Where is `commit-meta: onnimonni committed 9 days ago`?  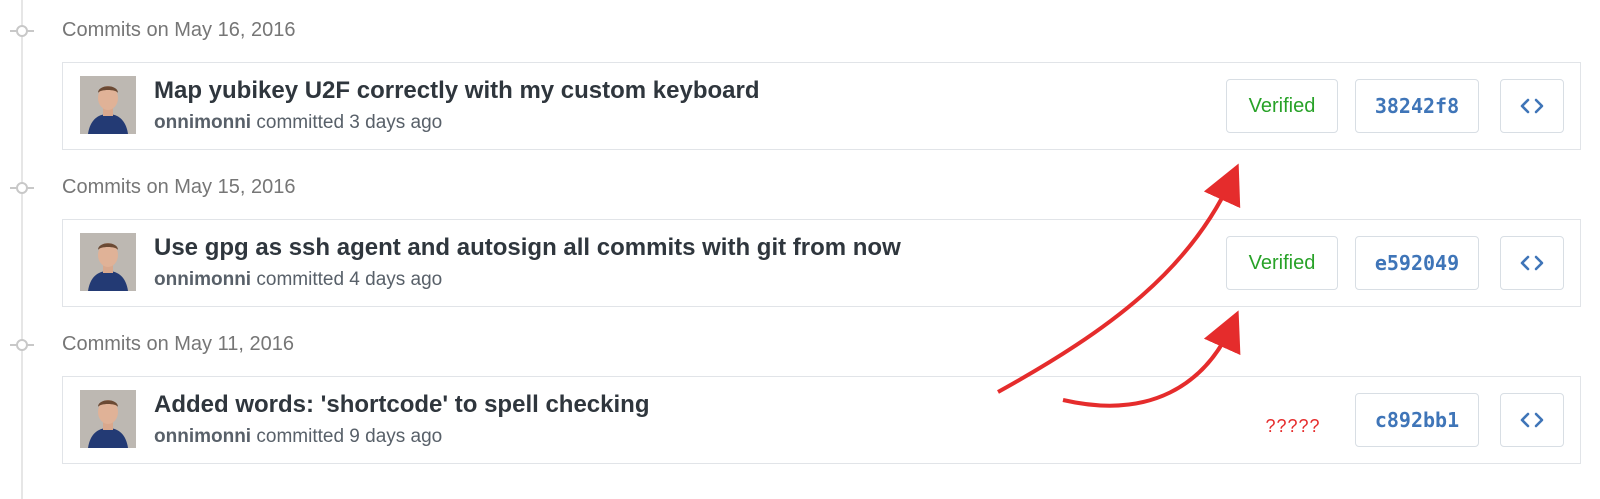
commit-meta: onnimonni committed 9 days ago is located at coordinates (298, 437).